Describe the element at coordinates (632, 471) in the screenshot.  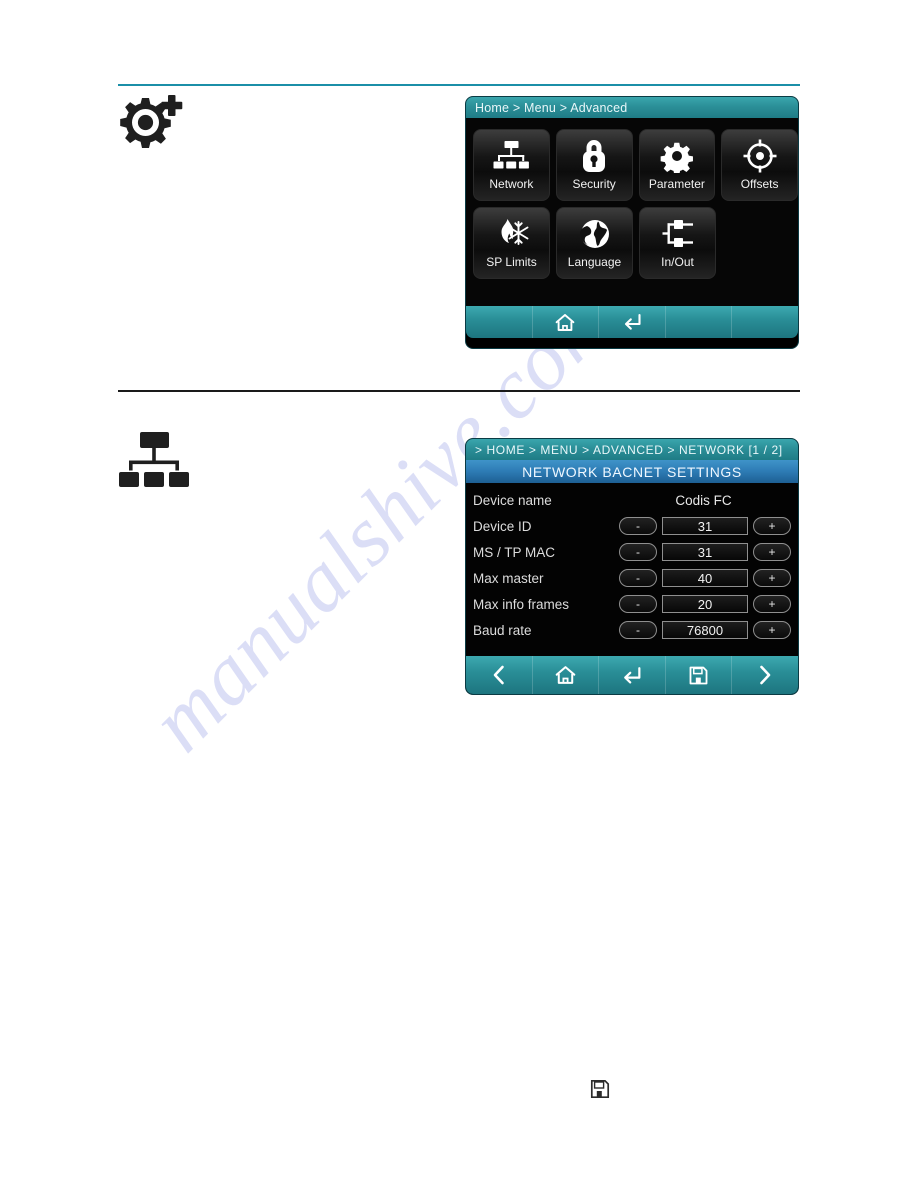
I see `network-page-title: NETWORK BACNET SETTINGS` at that location.